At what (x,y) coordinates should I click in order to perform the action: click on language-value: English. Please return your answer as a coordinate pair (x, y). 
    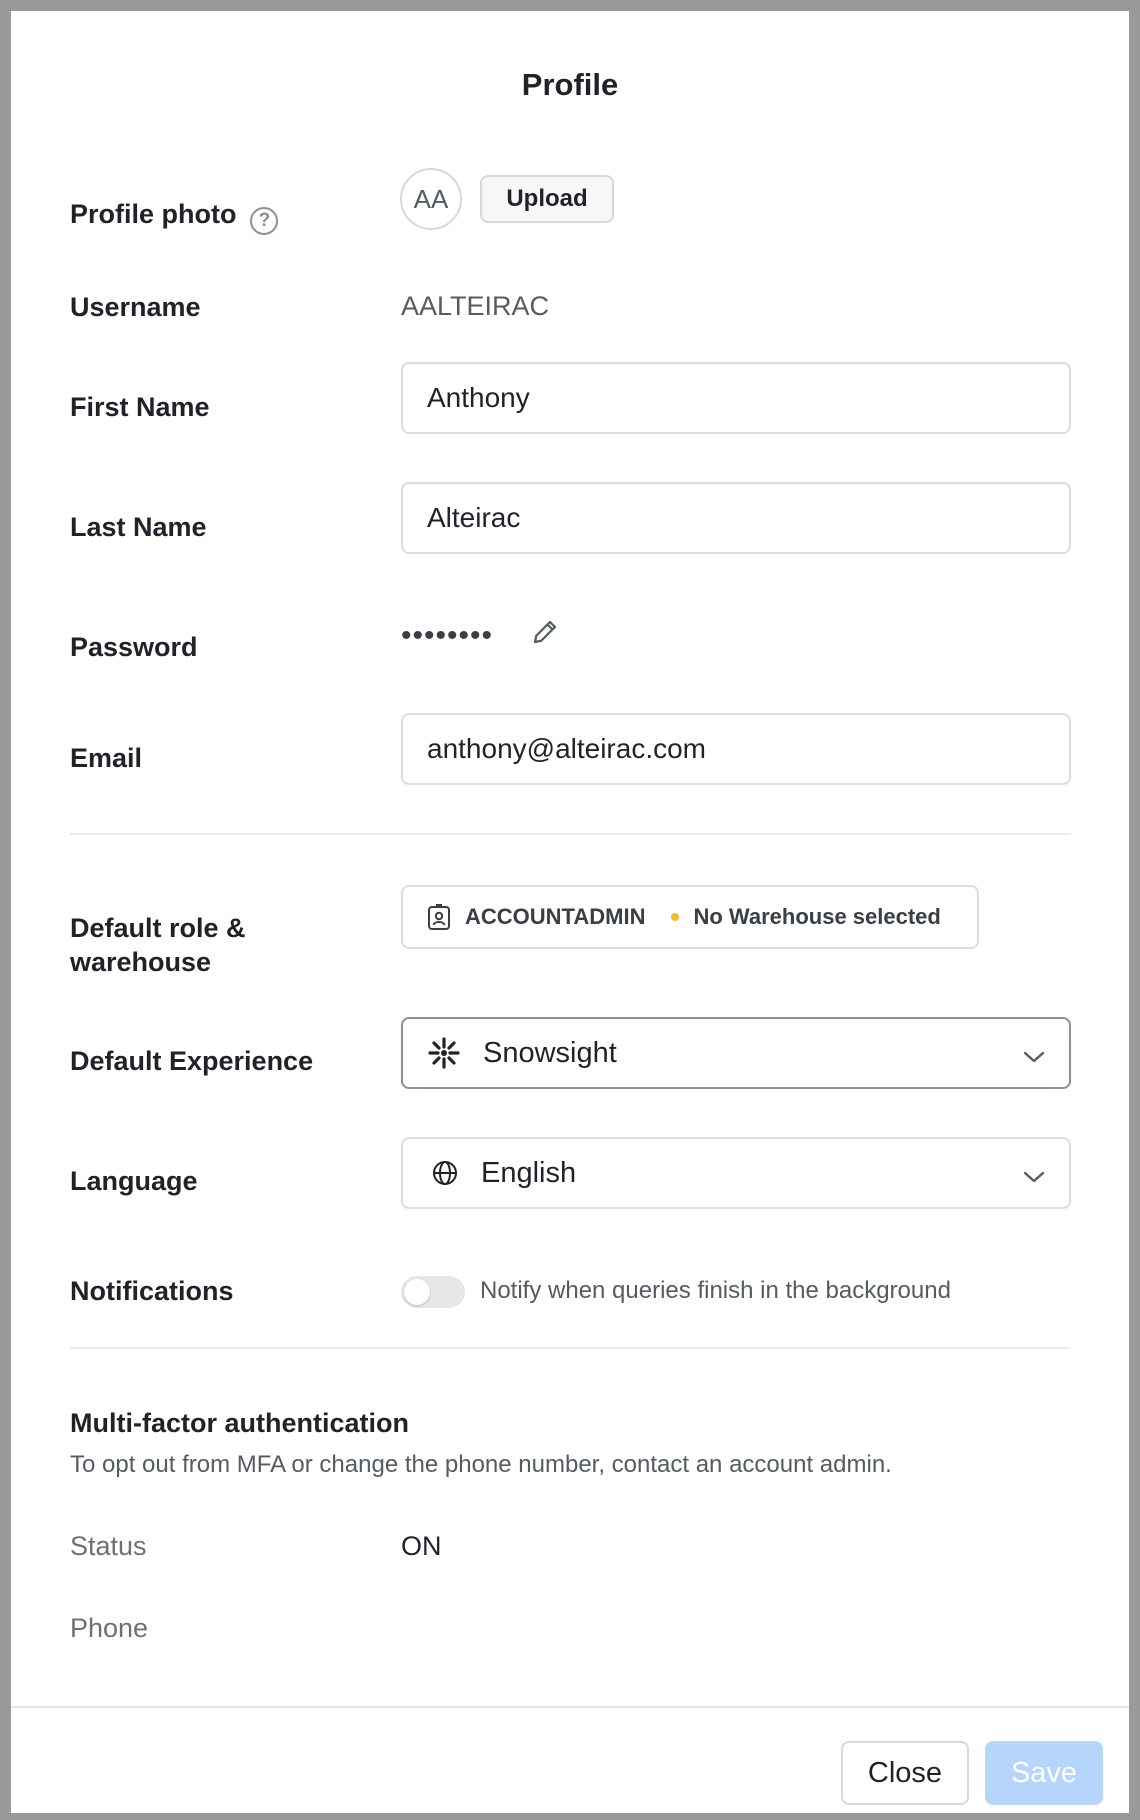
    Looking at the image, I should click on (529, 1172).